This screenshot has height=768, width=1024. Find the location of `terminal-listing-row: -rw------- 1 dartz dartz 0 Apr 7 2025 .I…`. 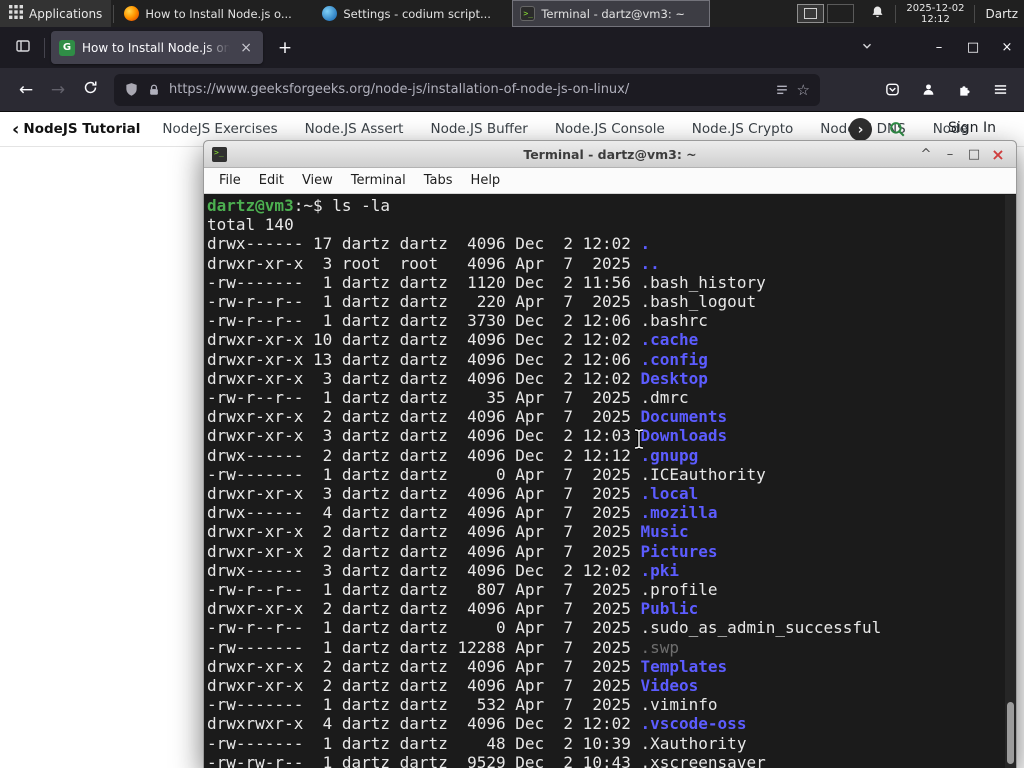

terminal-listing-row: -rw------- 1 dartz dartz 0 Apr 7 2025 .I… is located at coordinates (605, 474).